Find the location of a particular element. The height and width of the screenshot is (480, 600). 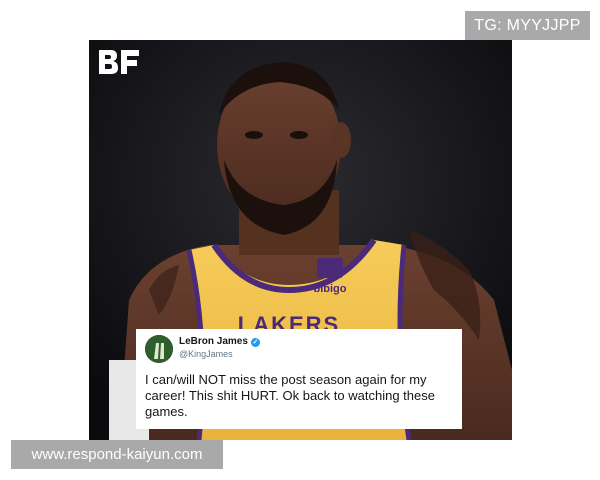

tweet-author-handle: @KingJames is located at coordinates (206, 354).